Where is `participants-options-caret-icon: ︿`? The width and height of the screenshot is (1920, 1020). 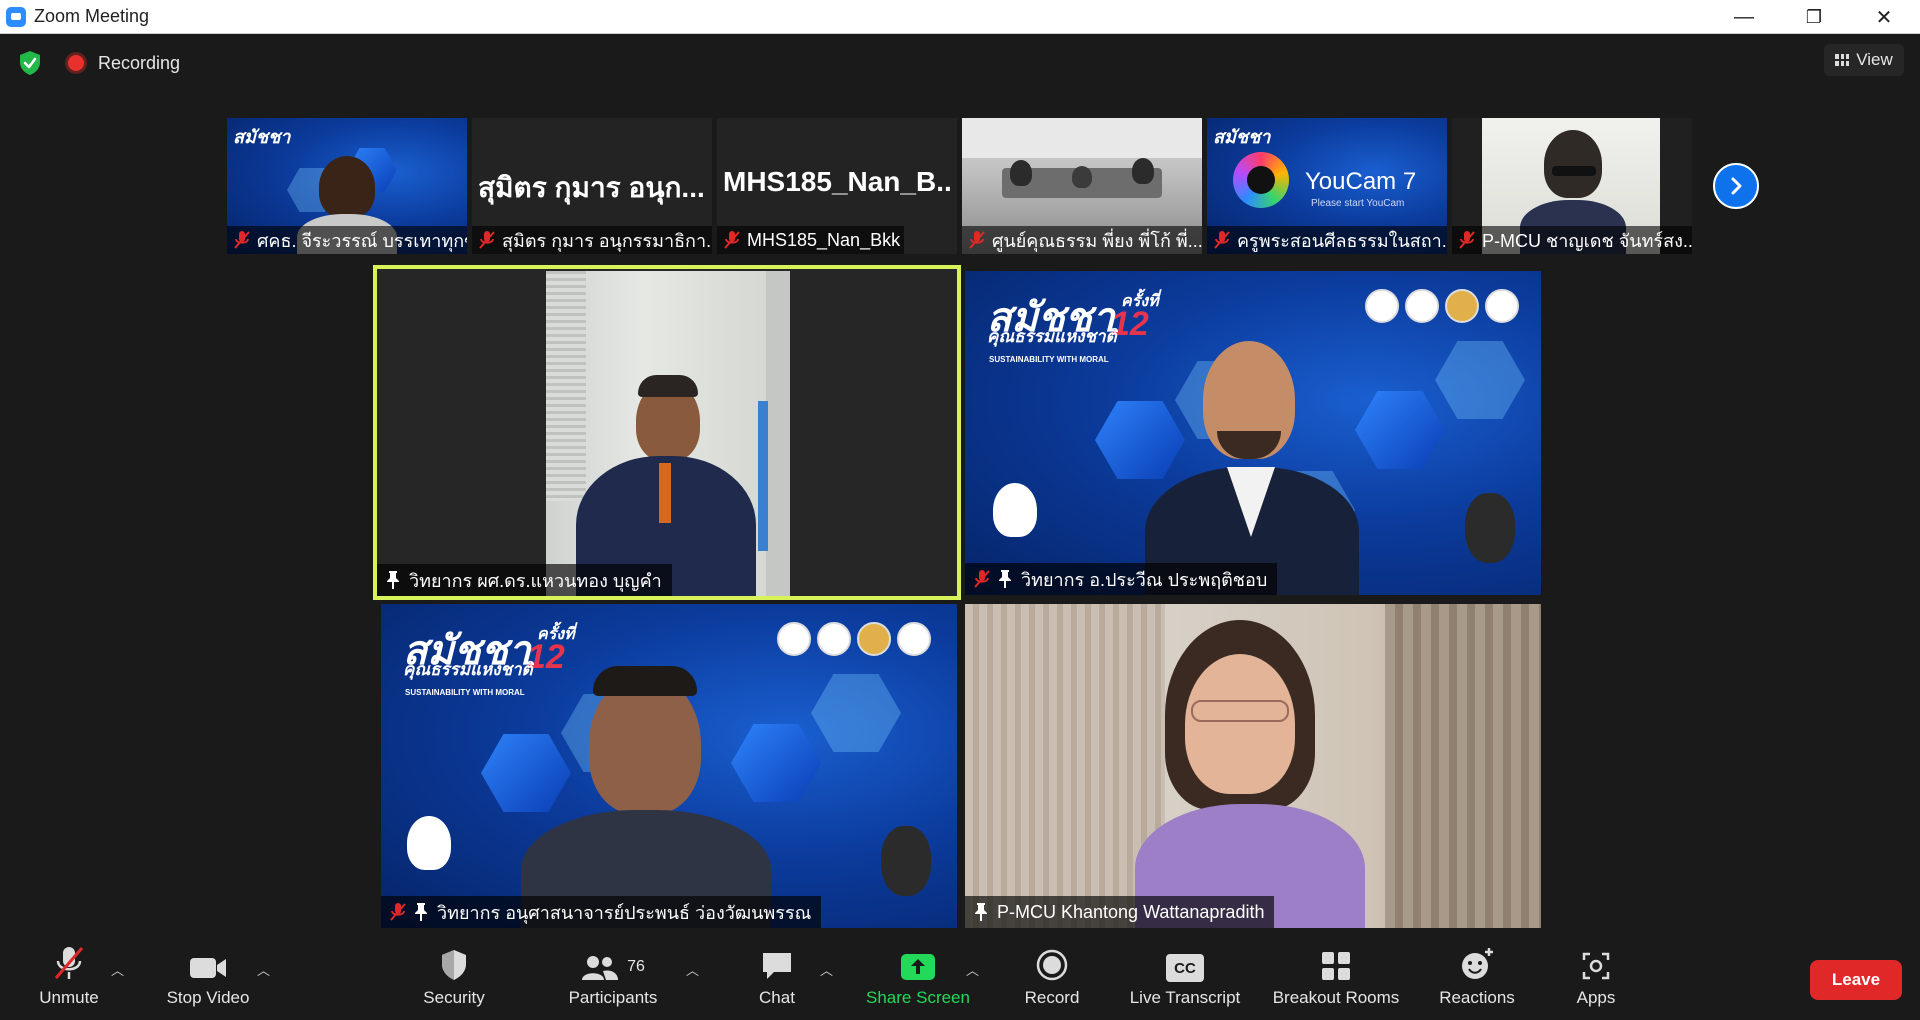 participants-options-caret-icon: ︿ is located at coordinates (692, 969).